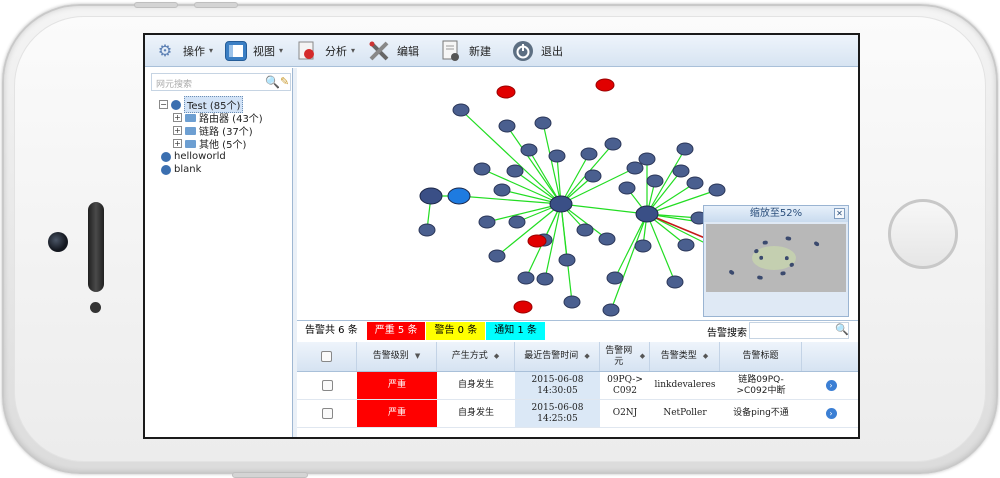 The height and width of the screenshot is (478, 1000). I want to click on alarm-search-input, so click(799, 330).